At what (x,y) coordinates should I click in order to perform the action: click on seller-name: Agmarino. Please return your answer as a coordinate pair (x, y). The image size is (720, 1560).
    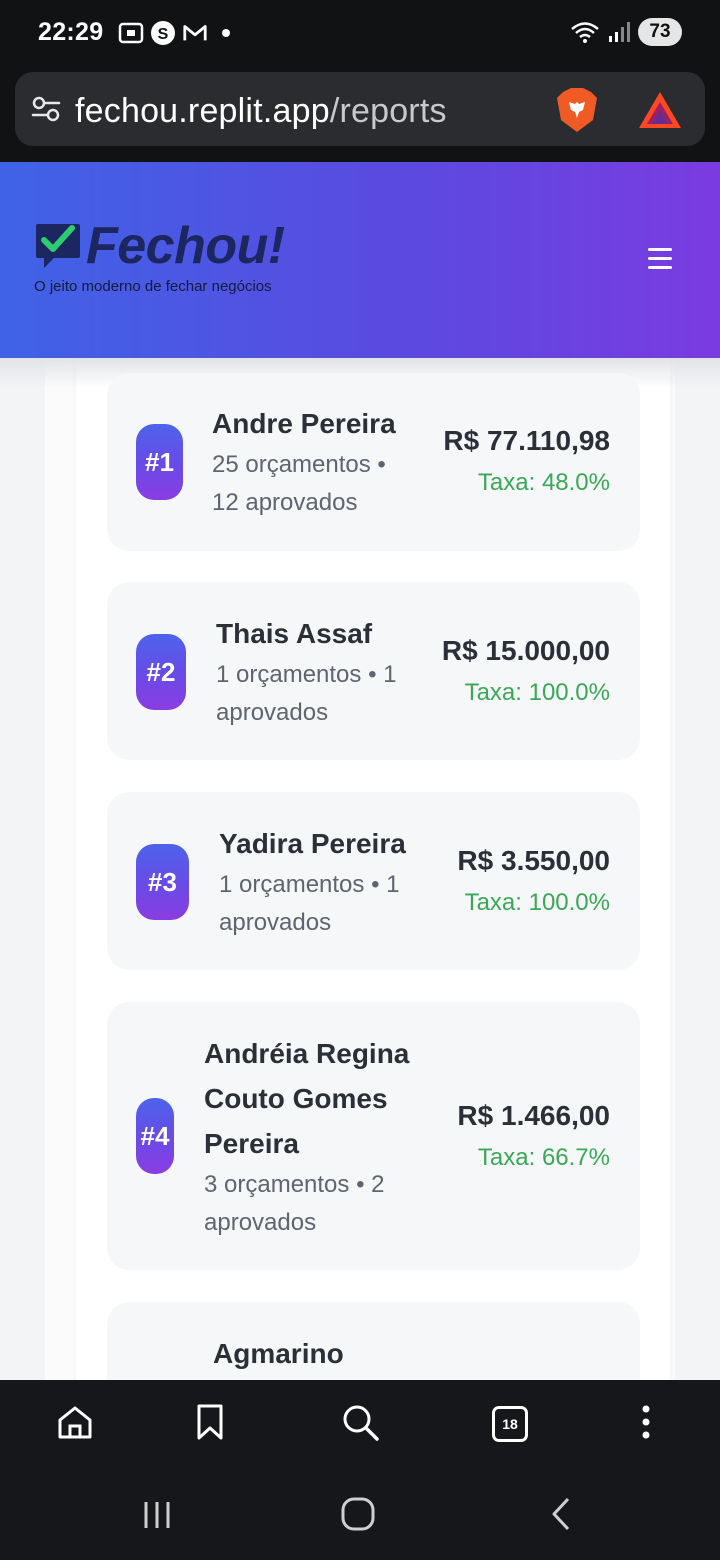
    Looking at the image, I should click on (278, 1353).